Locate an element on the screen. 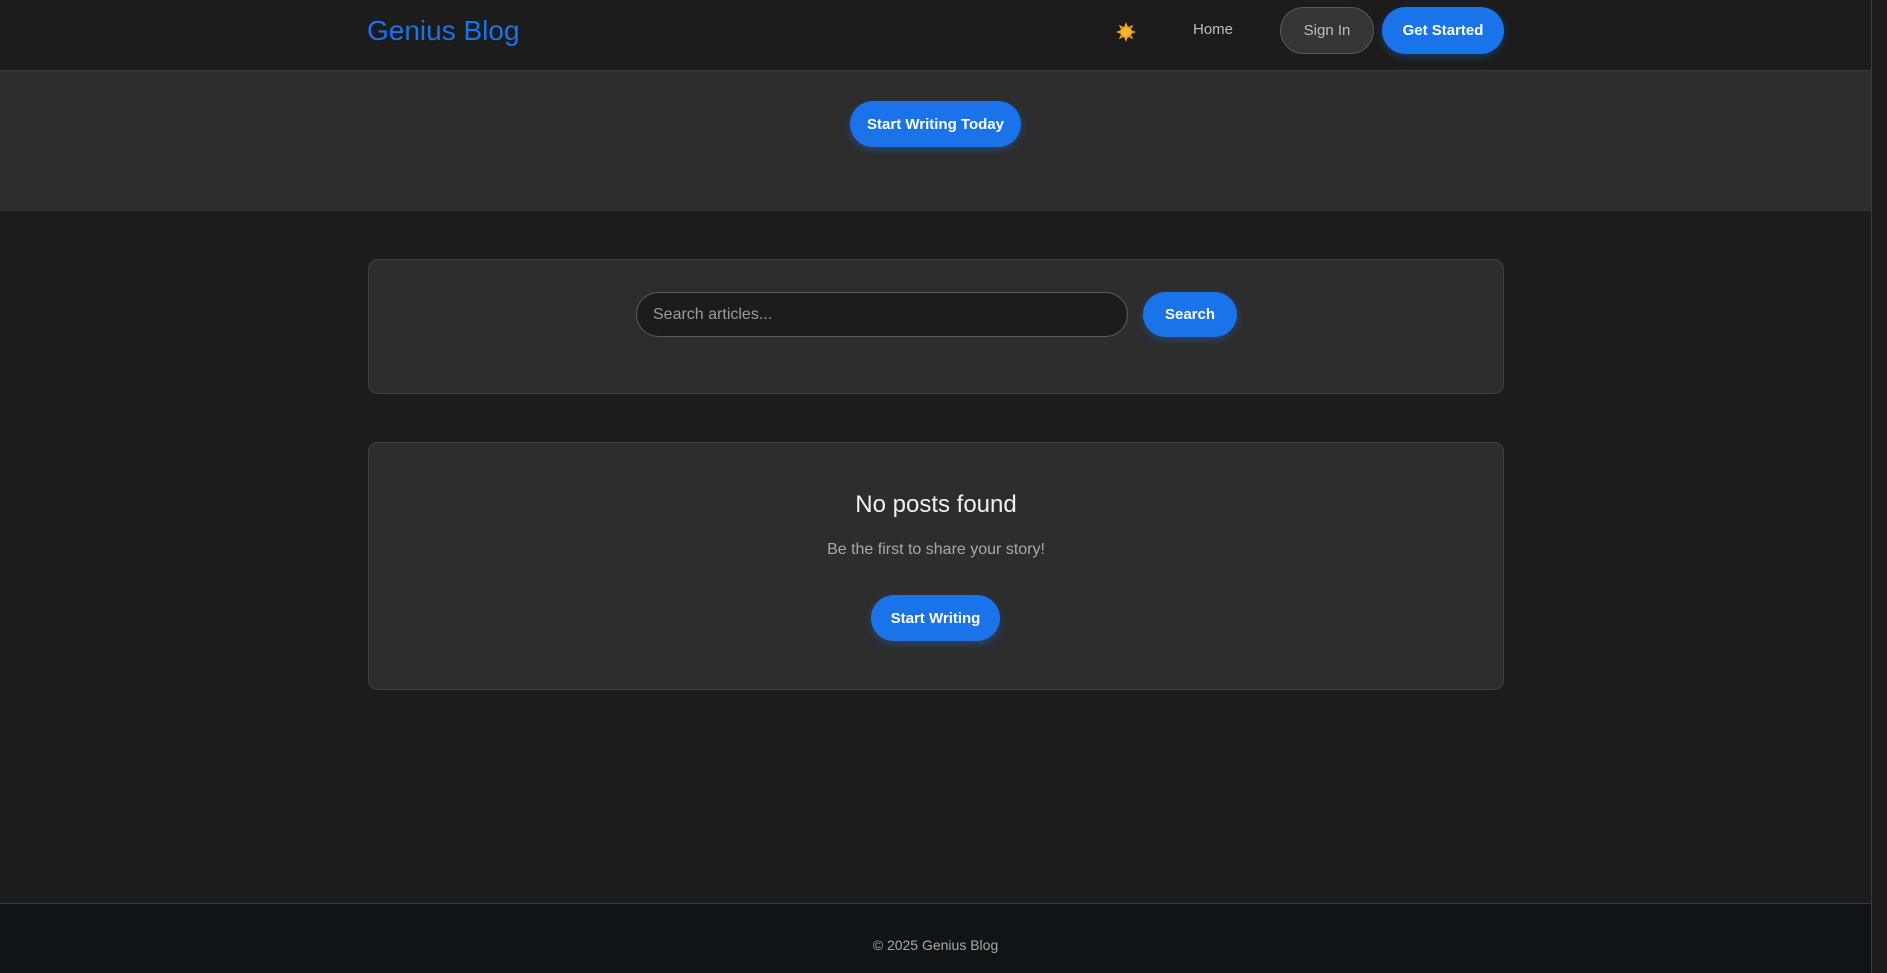 This screenshot has height=973, width=1887. page-scrollbar is located at coordinates (1879, 486).